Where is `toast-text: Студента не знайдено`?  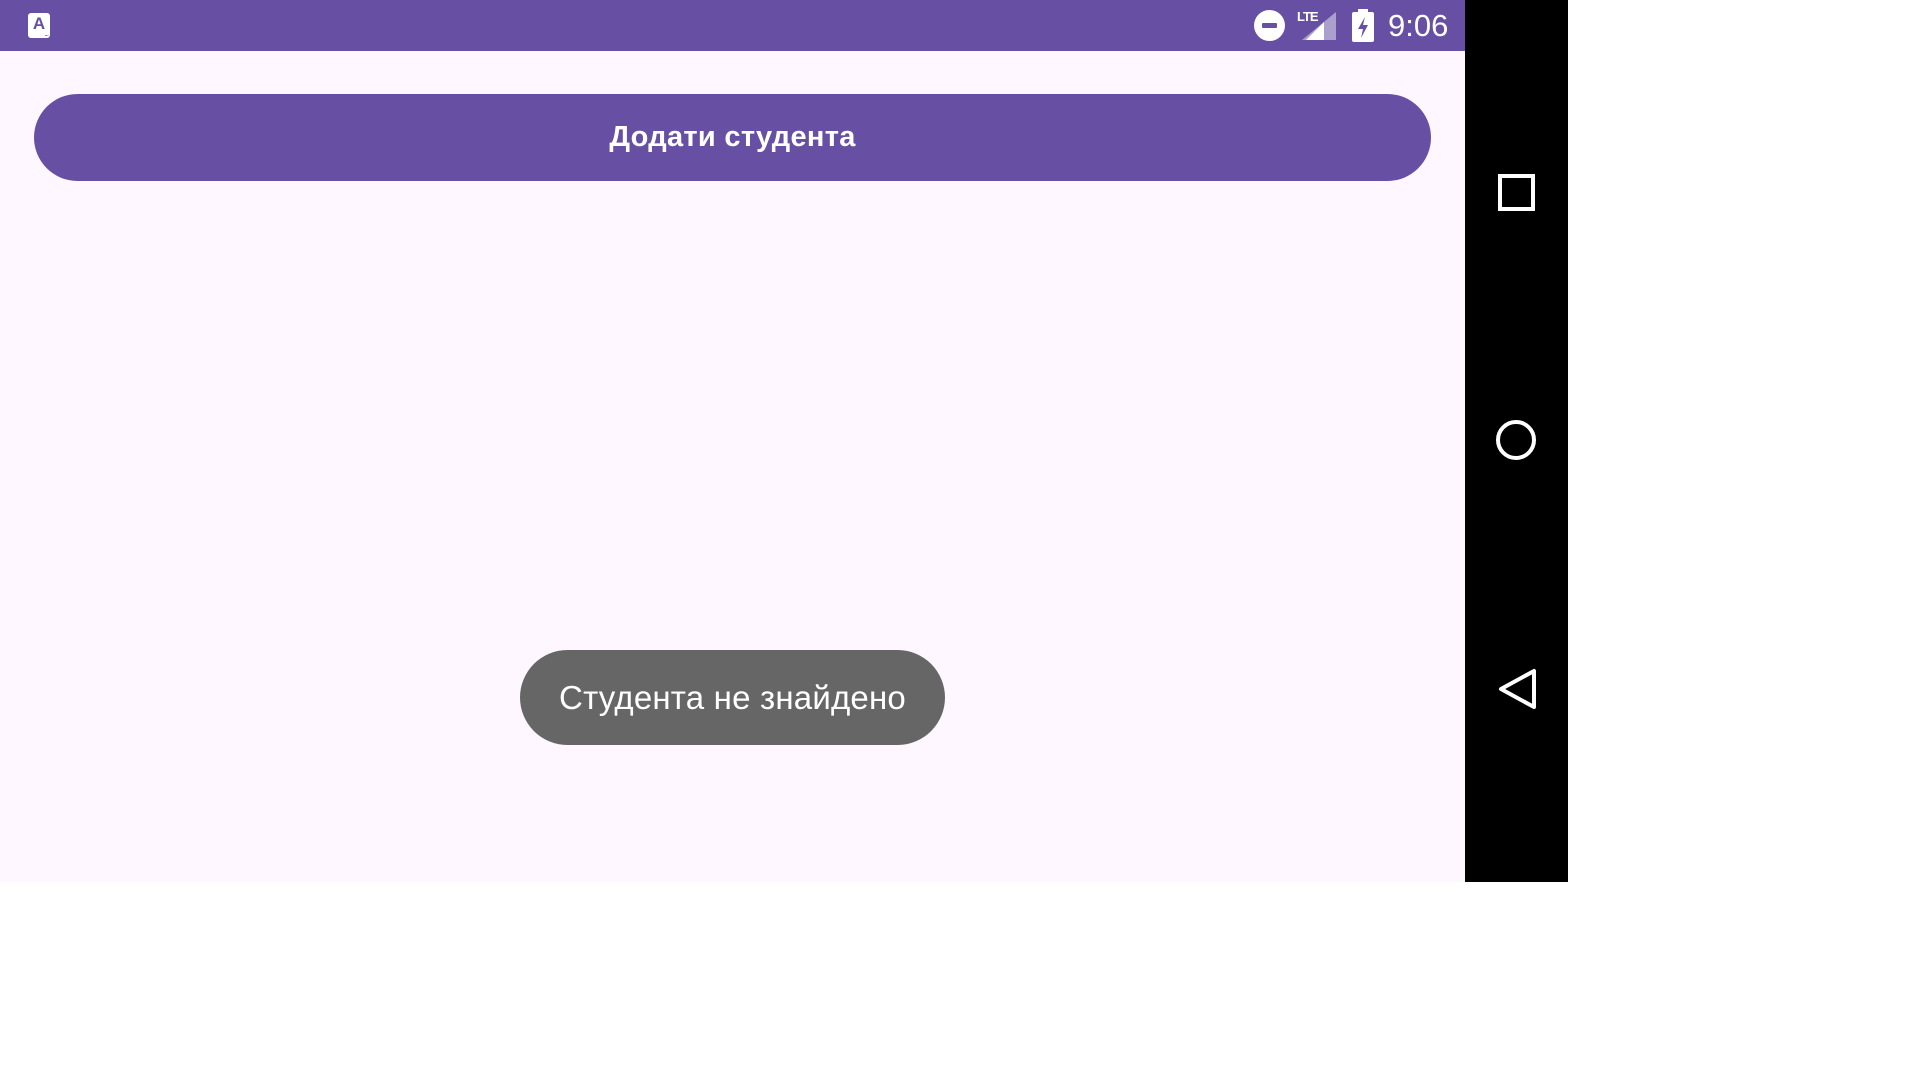 toast-text: Студента не знайдено is located at coordinates (732, 697).